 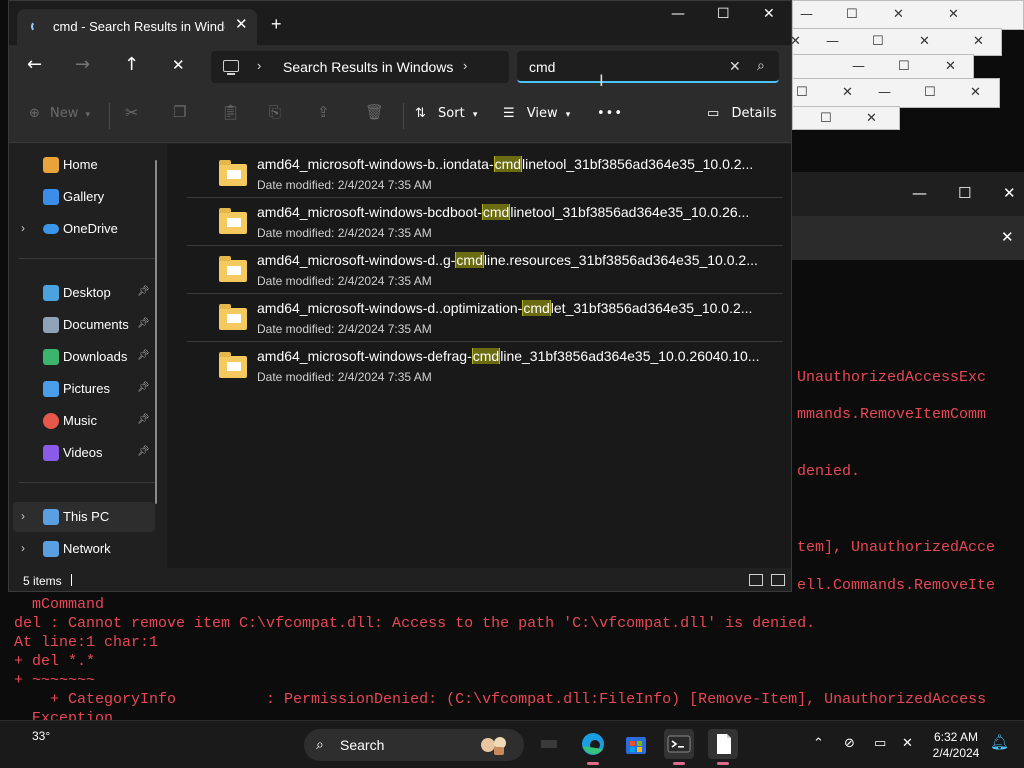 I want to click on terminal-close-button: ✕, so click(x=1009, y=193).